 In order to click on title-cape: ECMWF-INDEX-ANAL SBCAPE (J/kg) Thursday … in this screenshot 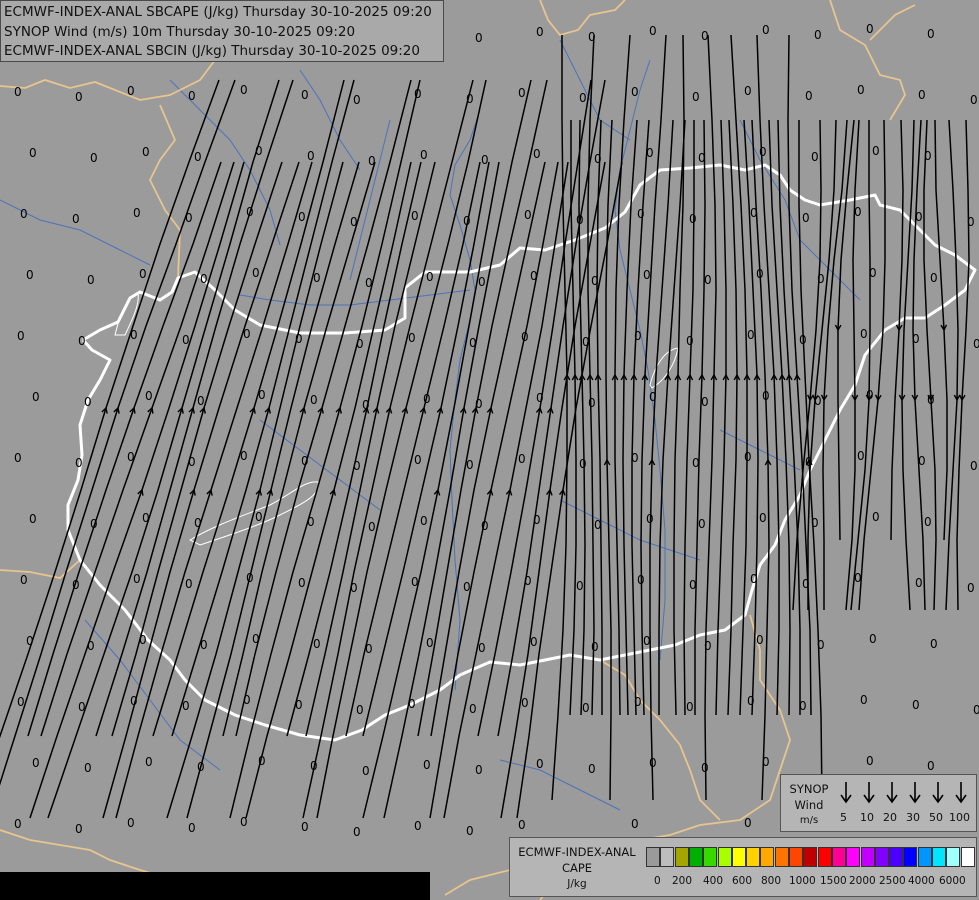, I will do `click(218, 12)`.